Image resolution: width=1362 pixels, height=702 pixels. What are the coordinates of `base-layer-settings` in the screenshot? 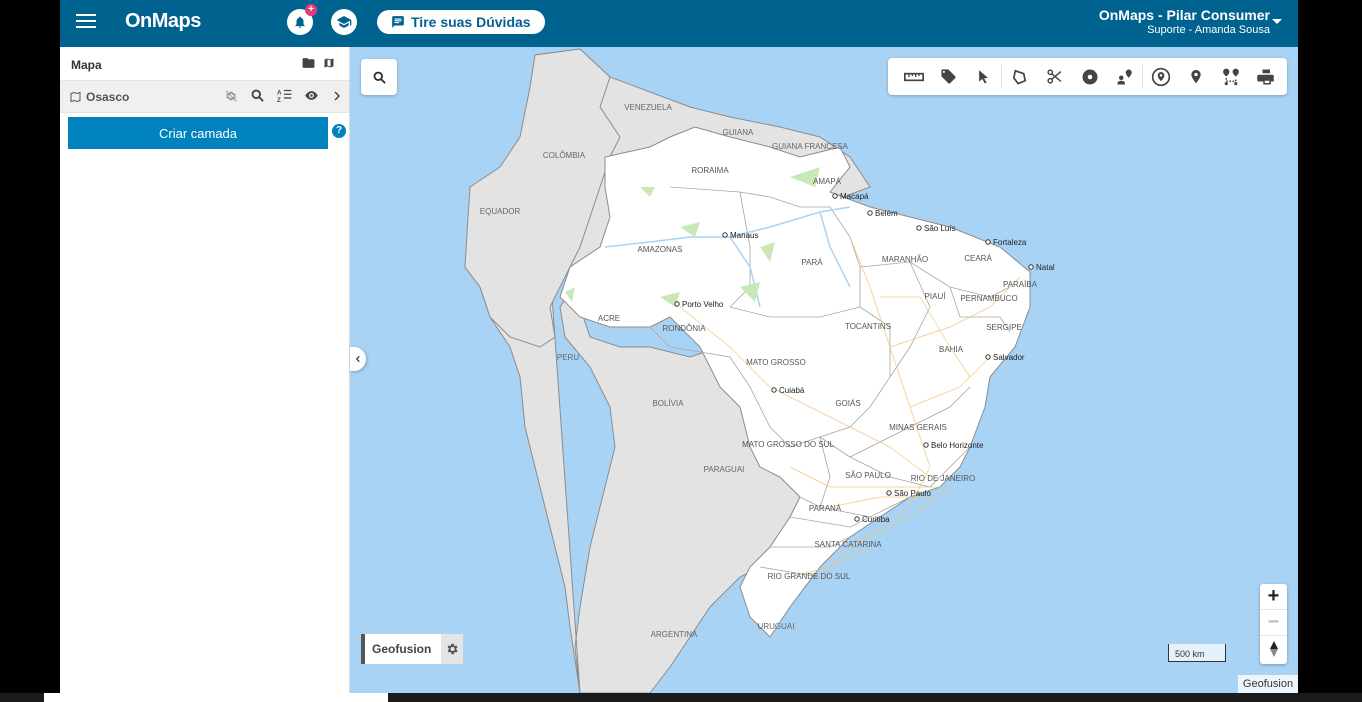 It's located at (452, 649).